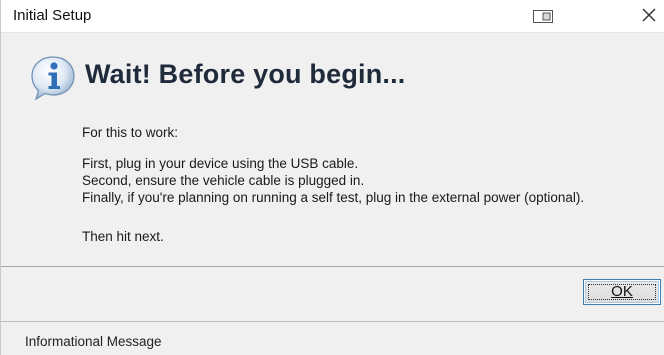 The height and width of the screenshot is (355, 664). Describe the element at coordinates (649, 15) in the screenshot. I see `close-icon` at that location.